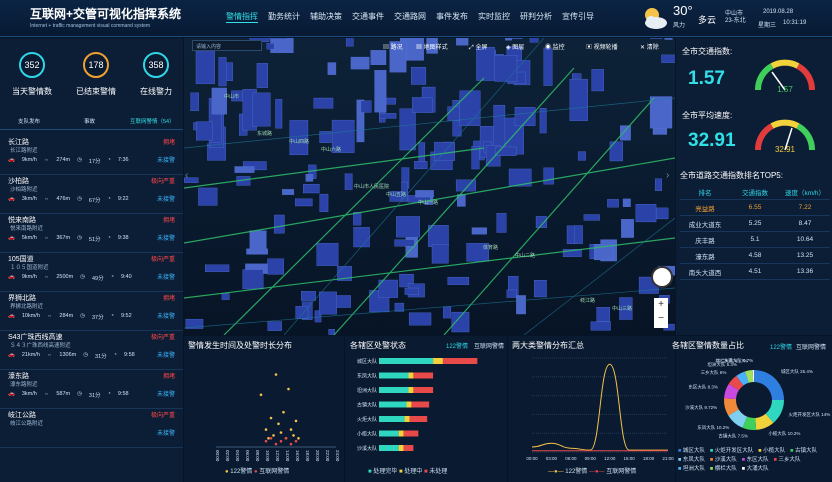 Image resolution: width=832 pixels, height=482 pixels. Describe the element at coordinates (649, 46) in the screenshot. I see `tool-clear: ✕ 清除` at that location.